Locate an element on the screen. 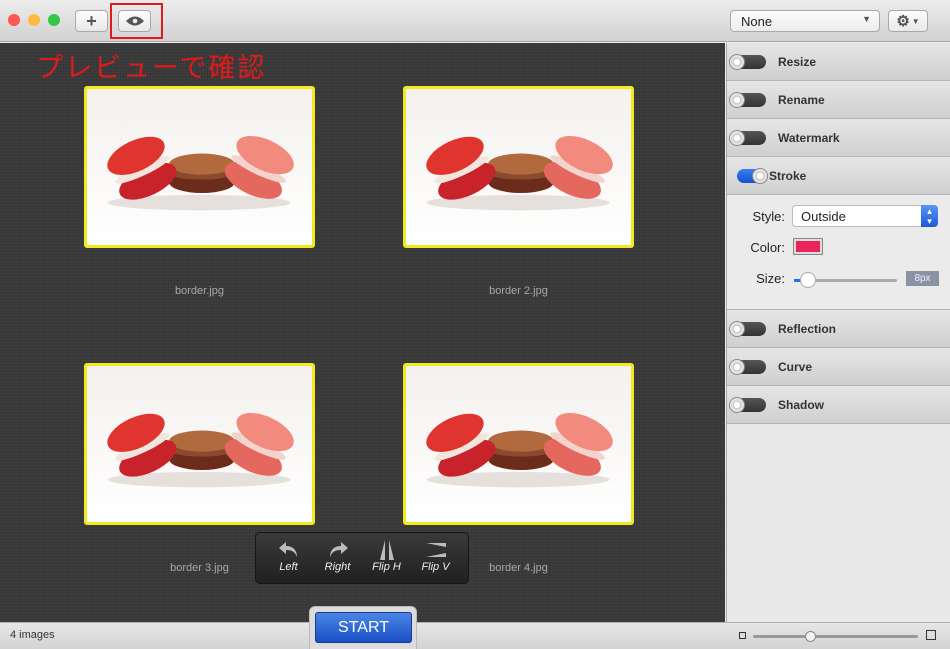 The height and width of the screenshot is (649, 950). stroke-size-value: 8px is located at coordinates (922, 278).